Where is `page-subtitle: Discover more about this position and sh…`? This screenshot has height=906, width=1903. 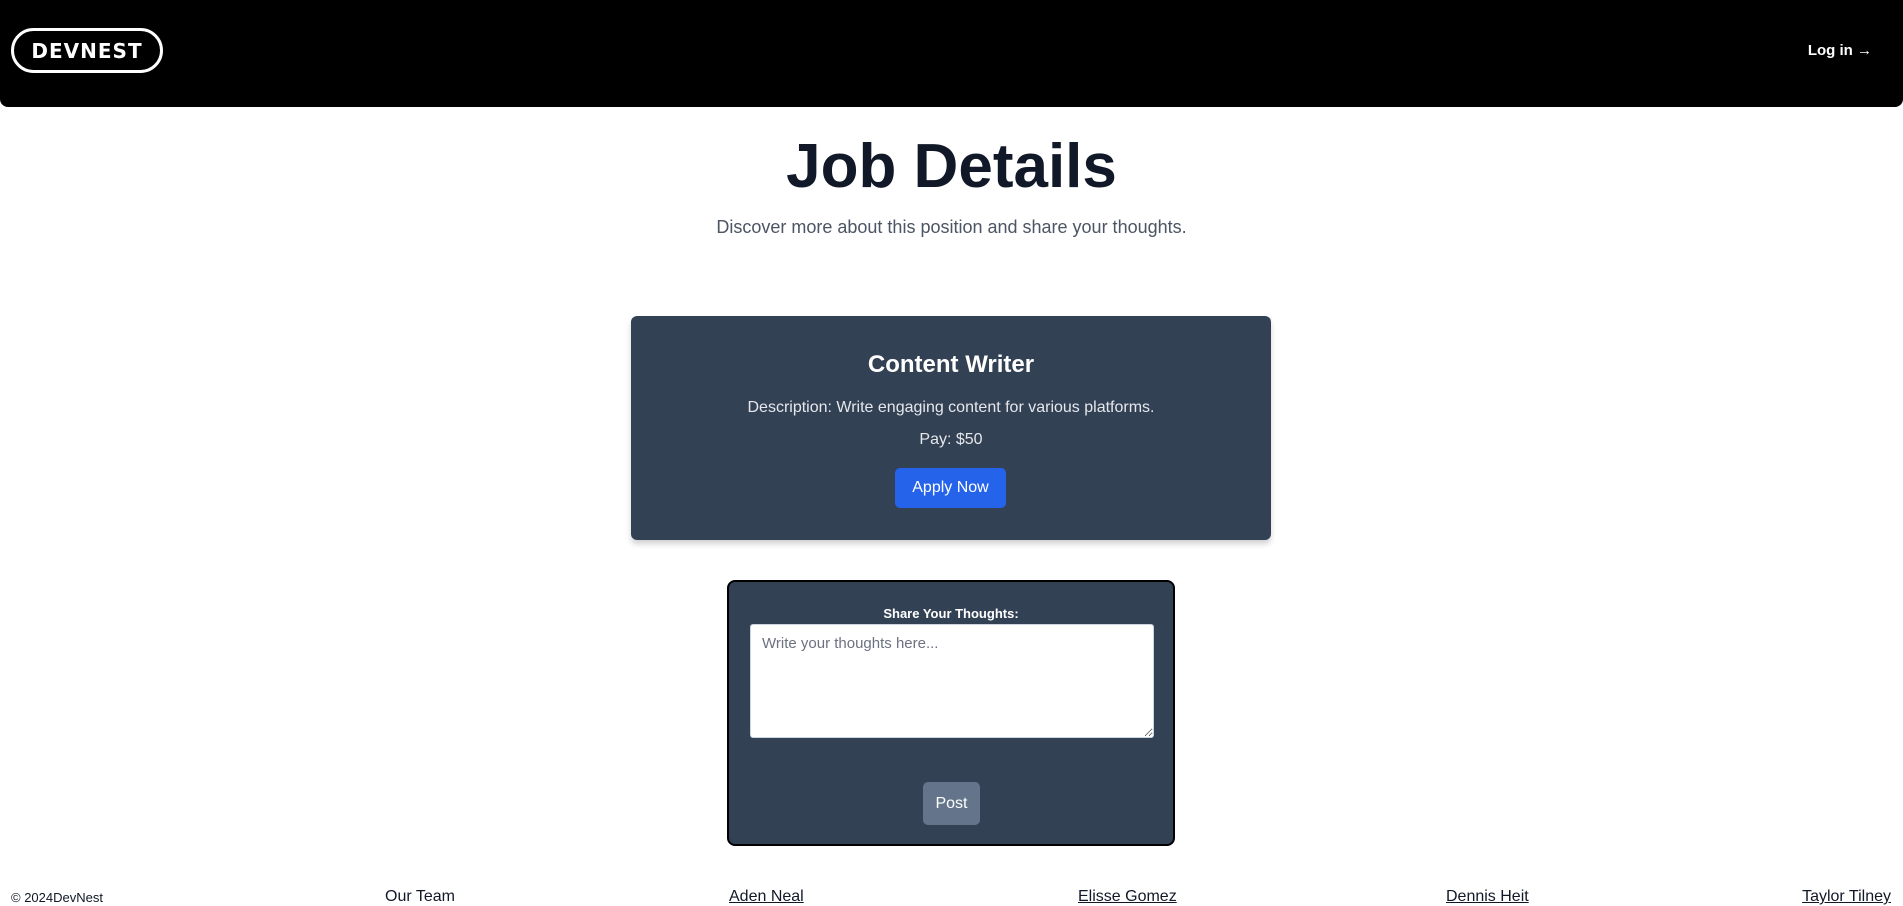 page-subtitle: Discover more about this position and sh… is located at coordinates (951, 227).